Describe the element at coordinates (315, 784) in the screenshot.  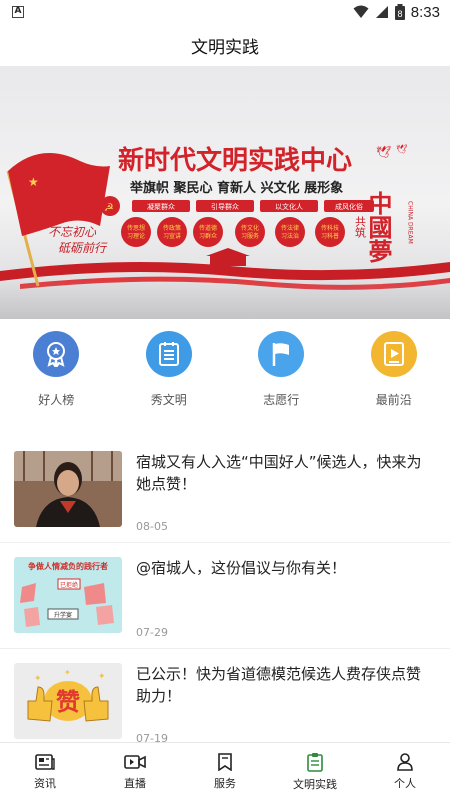
I see `nav-label: 文明实践` at that location.